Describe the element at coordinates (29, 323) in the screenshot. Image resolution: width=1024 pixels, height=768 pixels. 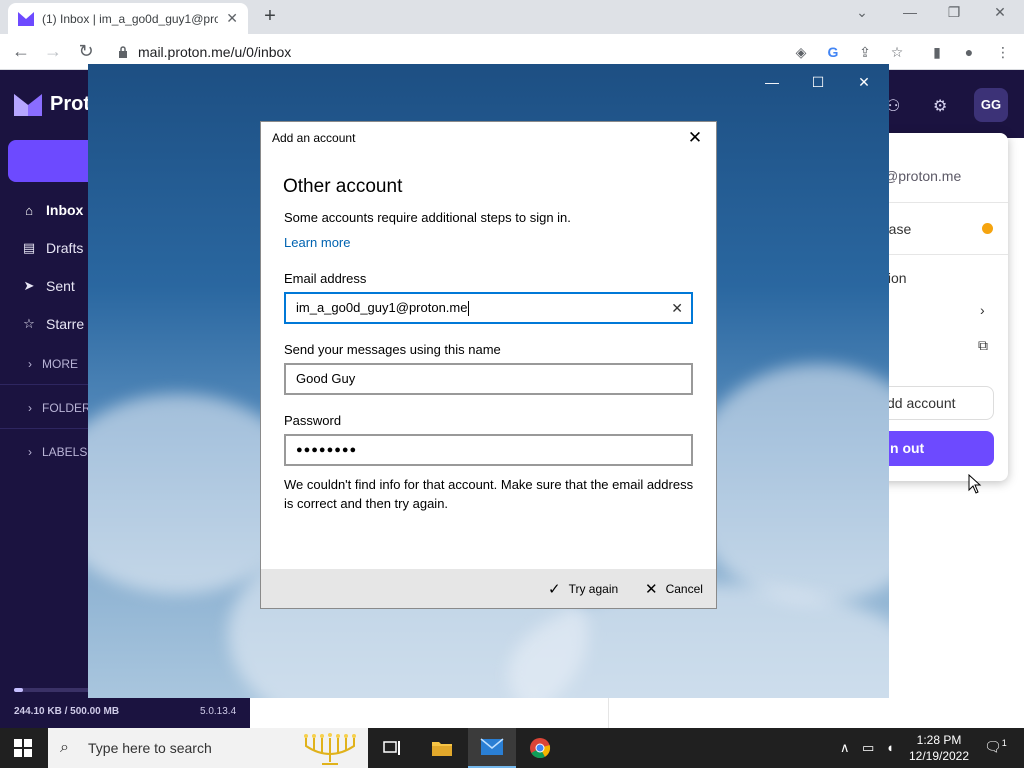
I see `star-icon: ☆` at that location.